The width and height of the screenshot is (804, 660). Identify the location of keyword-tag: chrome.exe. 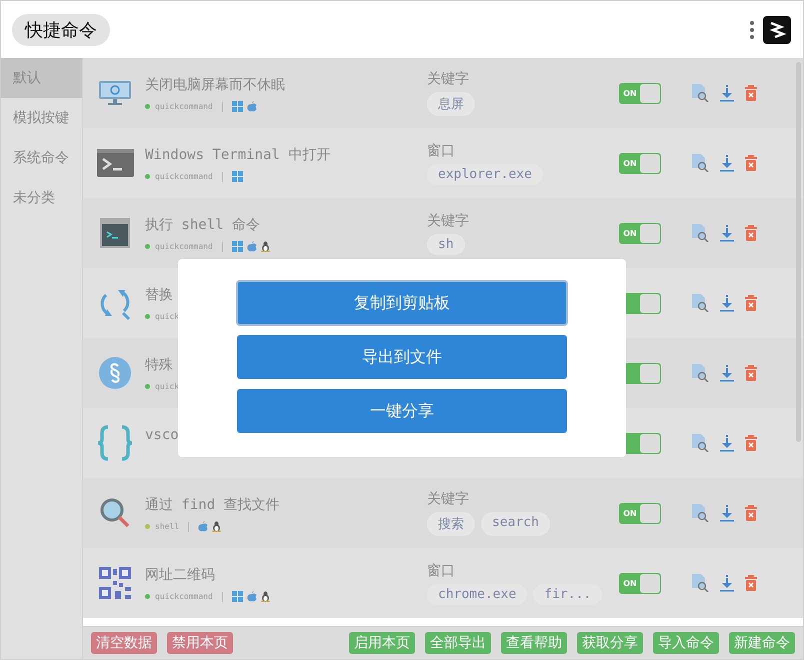
(477, 594).